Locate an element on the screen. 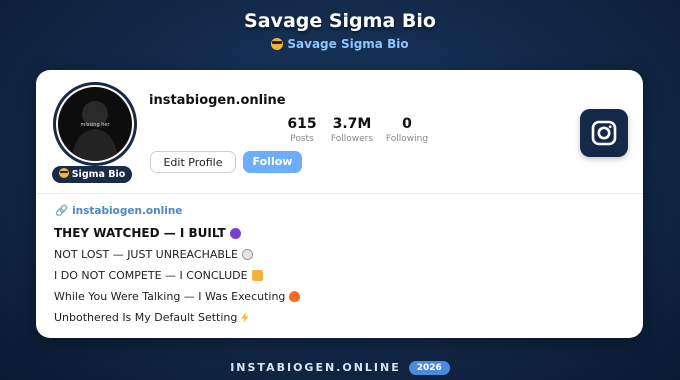 The height and width of the screenshot is (380, 680). stat-following-label: Following is located at coordinates (407, 139).